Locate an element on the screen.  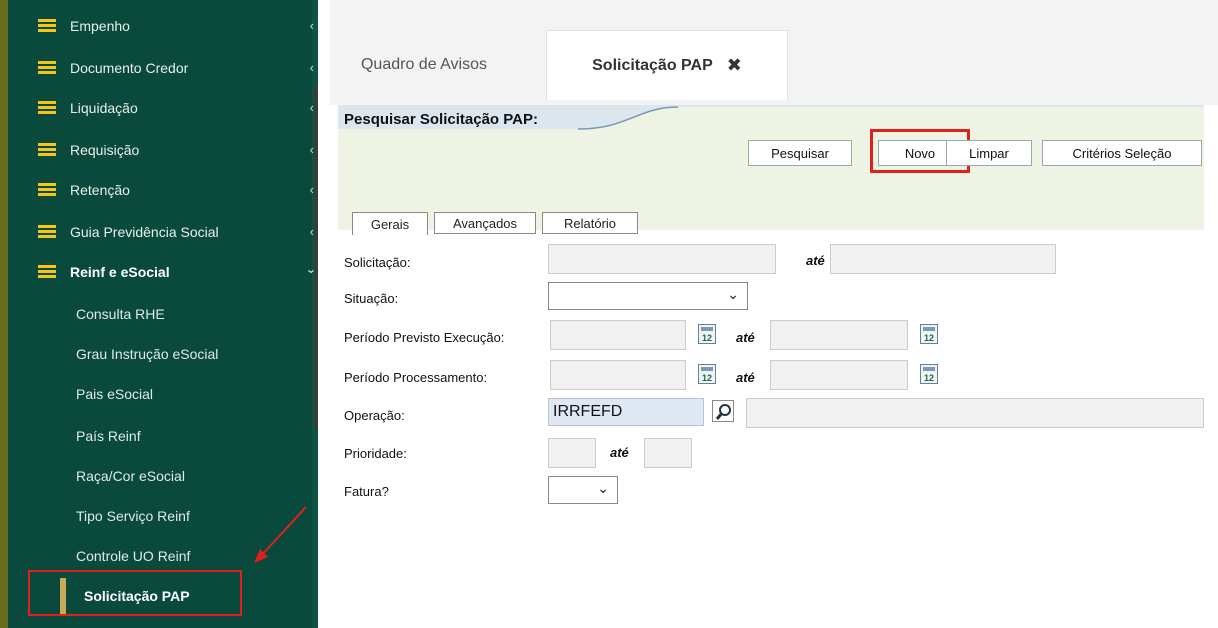
sidebar-subitem-raca-cor: Raça/Cor eSocial is located at coordinates (166, 476).